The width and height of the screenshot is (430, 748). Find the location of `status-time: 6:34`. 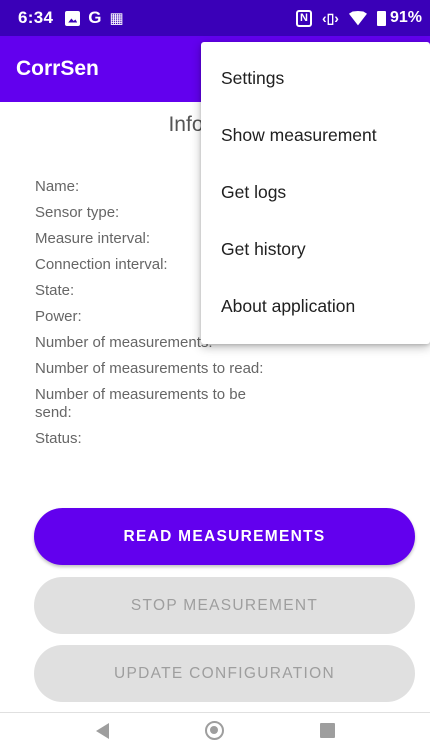

status-time: 6:34 is located at coordinates (36, 17).